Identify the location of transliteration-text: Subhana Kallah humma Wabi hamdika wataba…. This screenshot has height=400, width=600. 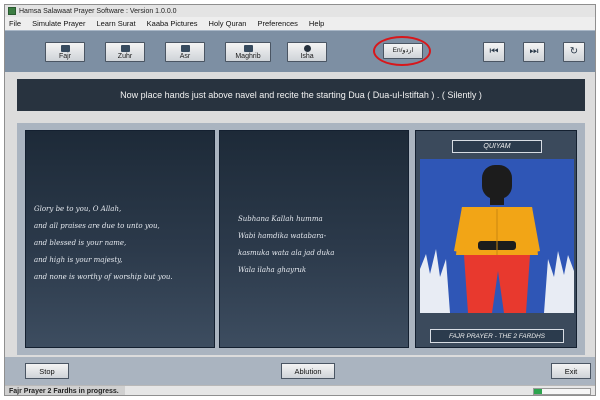
(327, 245).